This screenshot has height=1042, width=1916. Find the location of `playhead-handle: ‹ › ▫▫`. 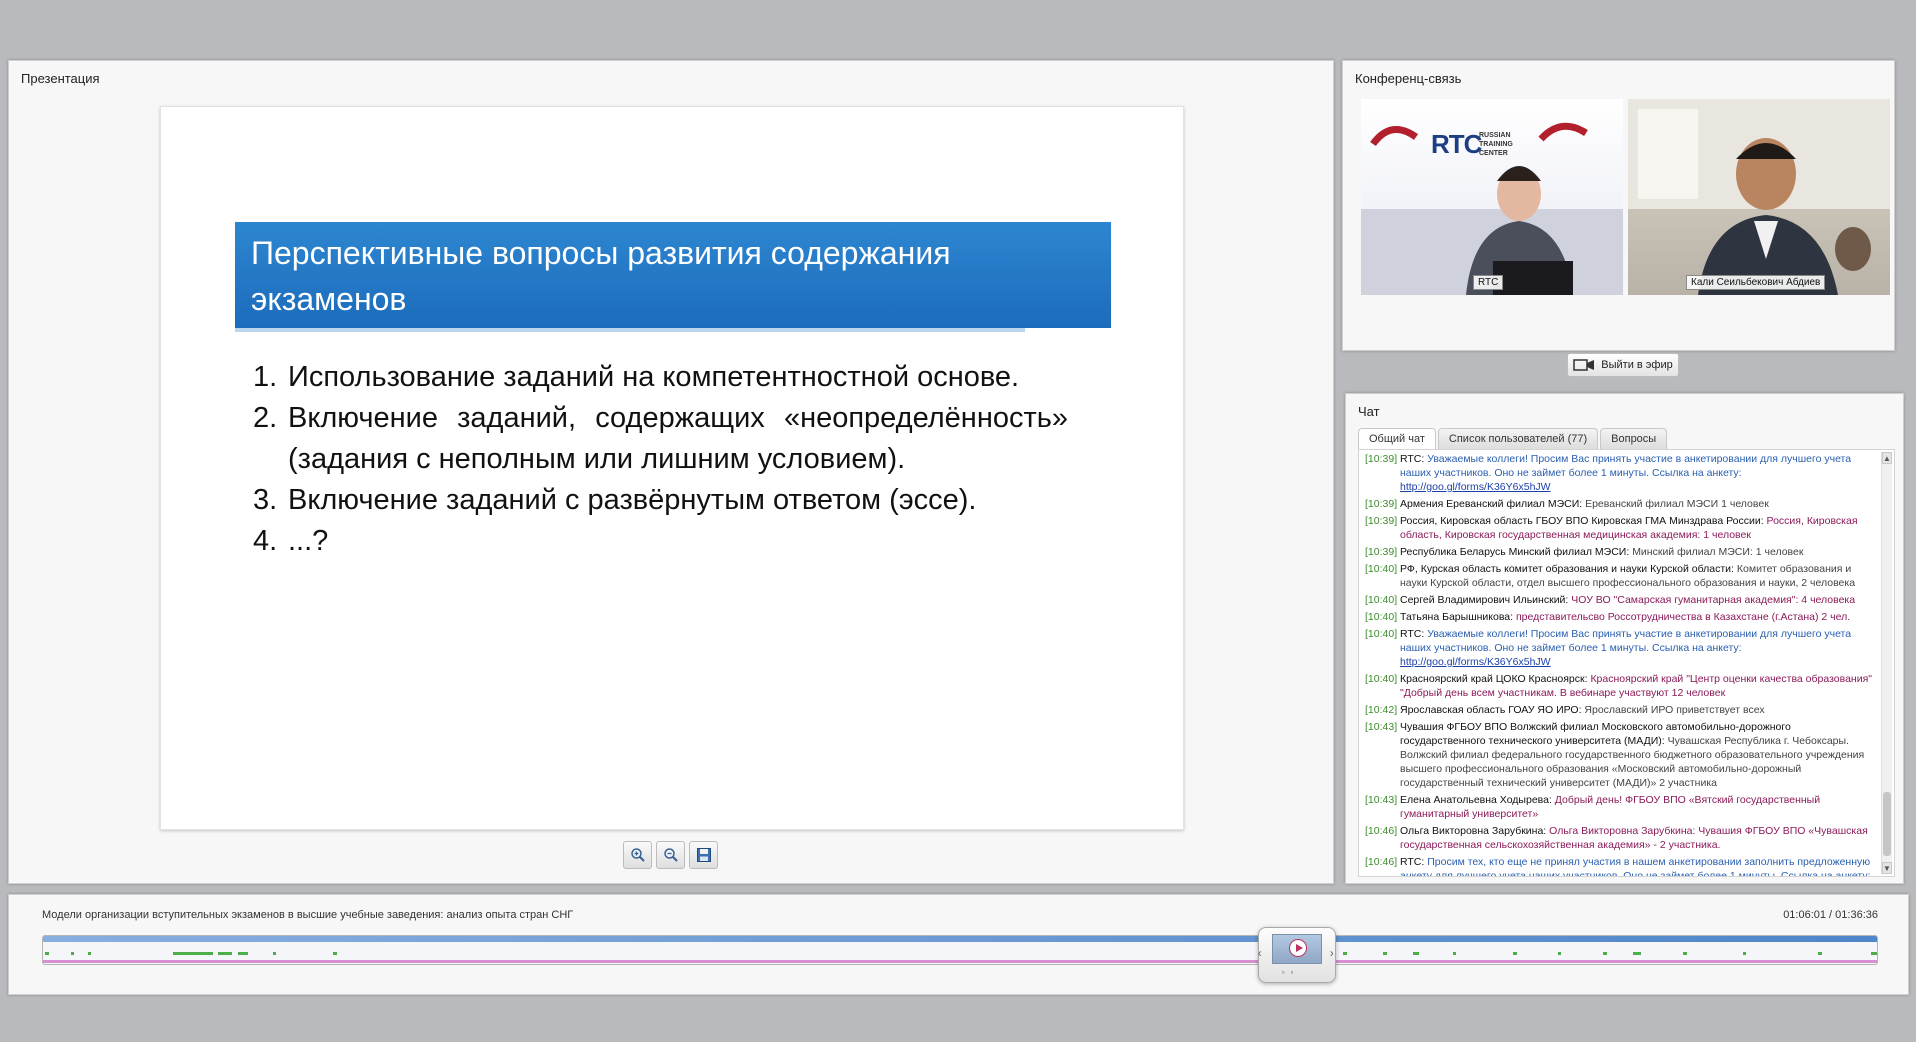

playhead-handle: ‹ › ▫▫ is located at coordinates (1296, 955).